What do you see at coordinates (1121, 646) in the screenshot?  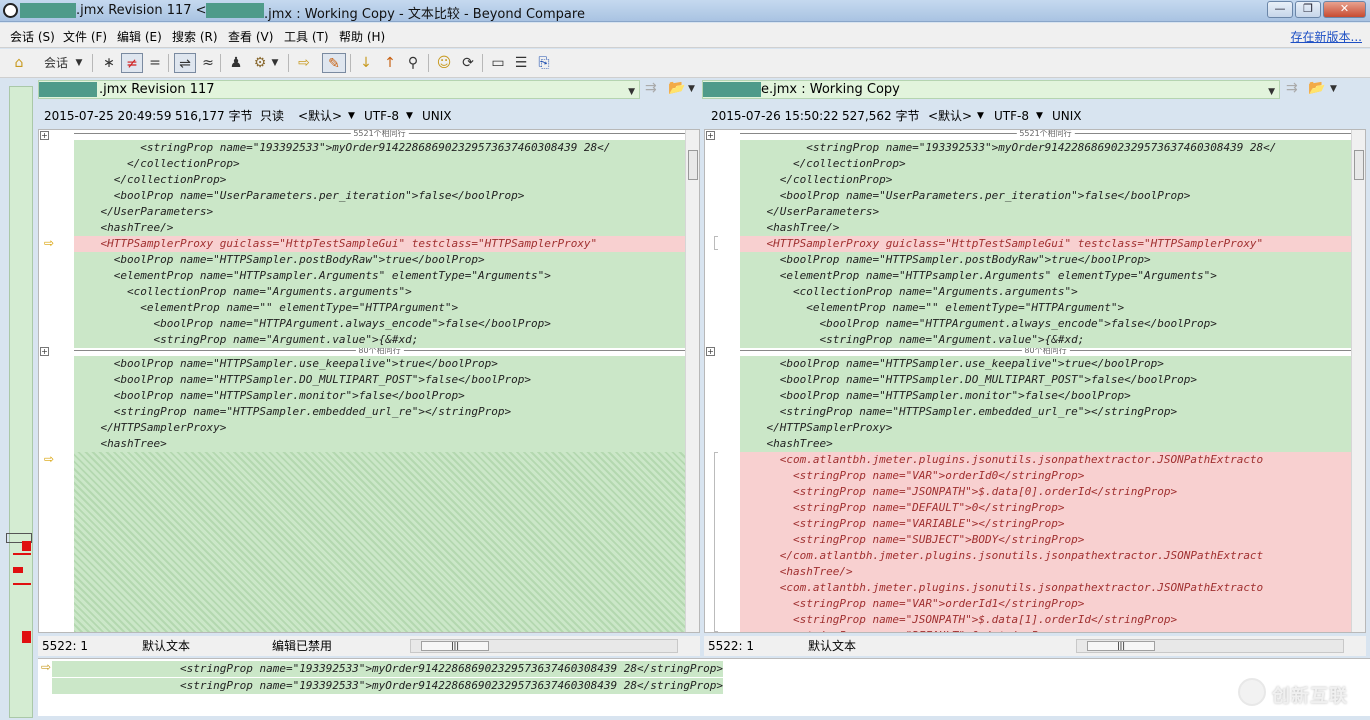 I see `scrollbar-thumb: |||` at bounding box center [1121, 646].